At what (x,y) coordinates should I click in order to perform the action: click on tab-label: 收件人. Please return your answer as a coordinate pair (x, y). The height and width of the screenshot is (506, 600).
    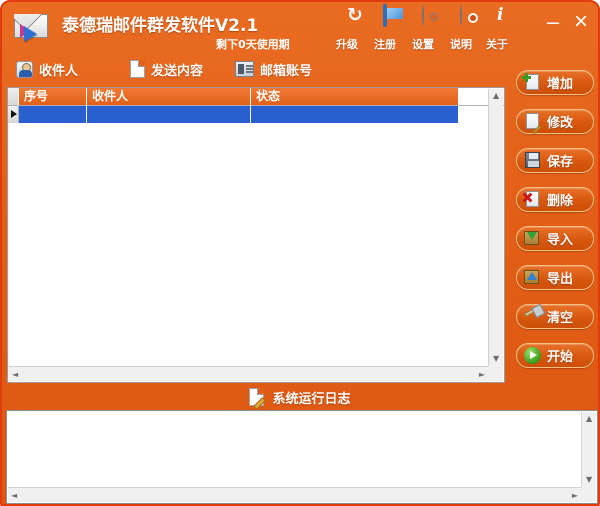
    Looking at the image, I should click on (59, 71).